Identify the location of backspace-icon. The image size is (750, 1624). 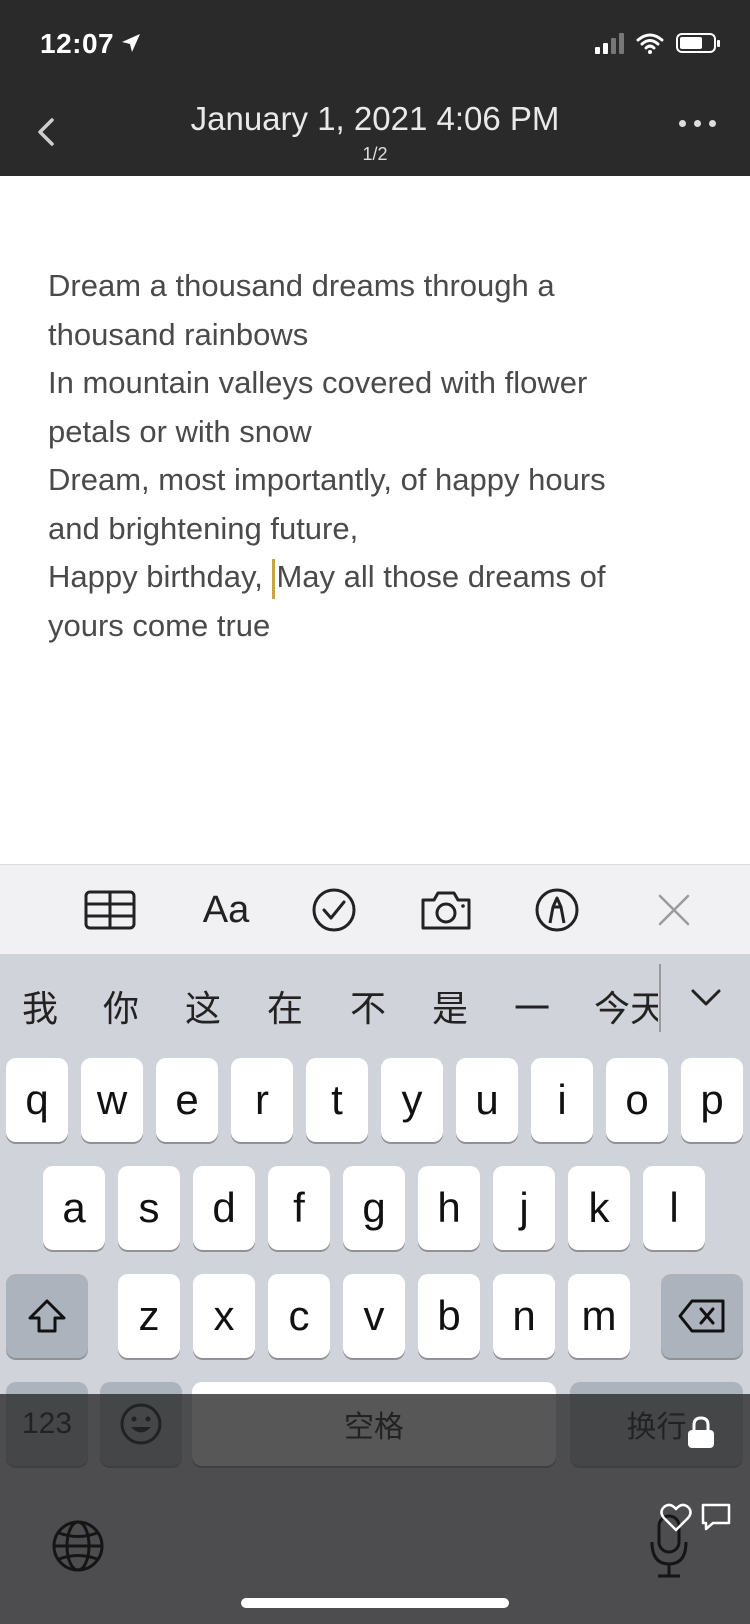
(701, 1316).